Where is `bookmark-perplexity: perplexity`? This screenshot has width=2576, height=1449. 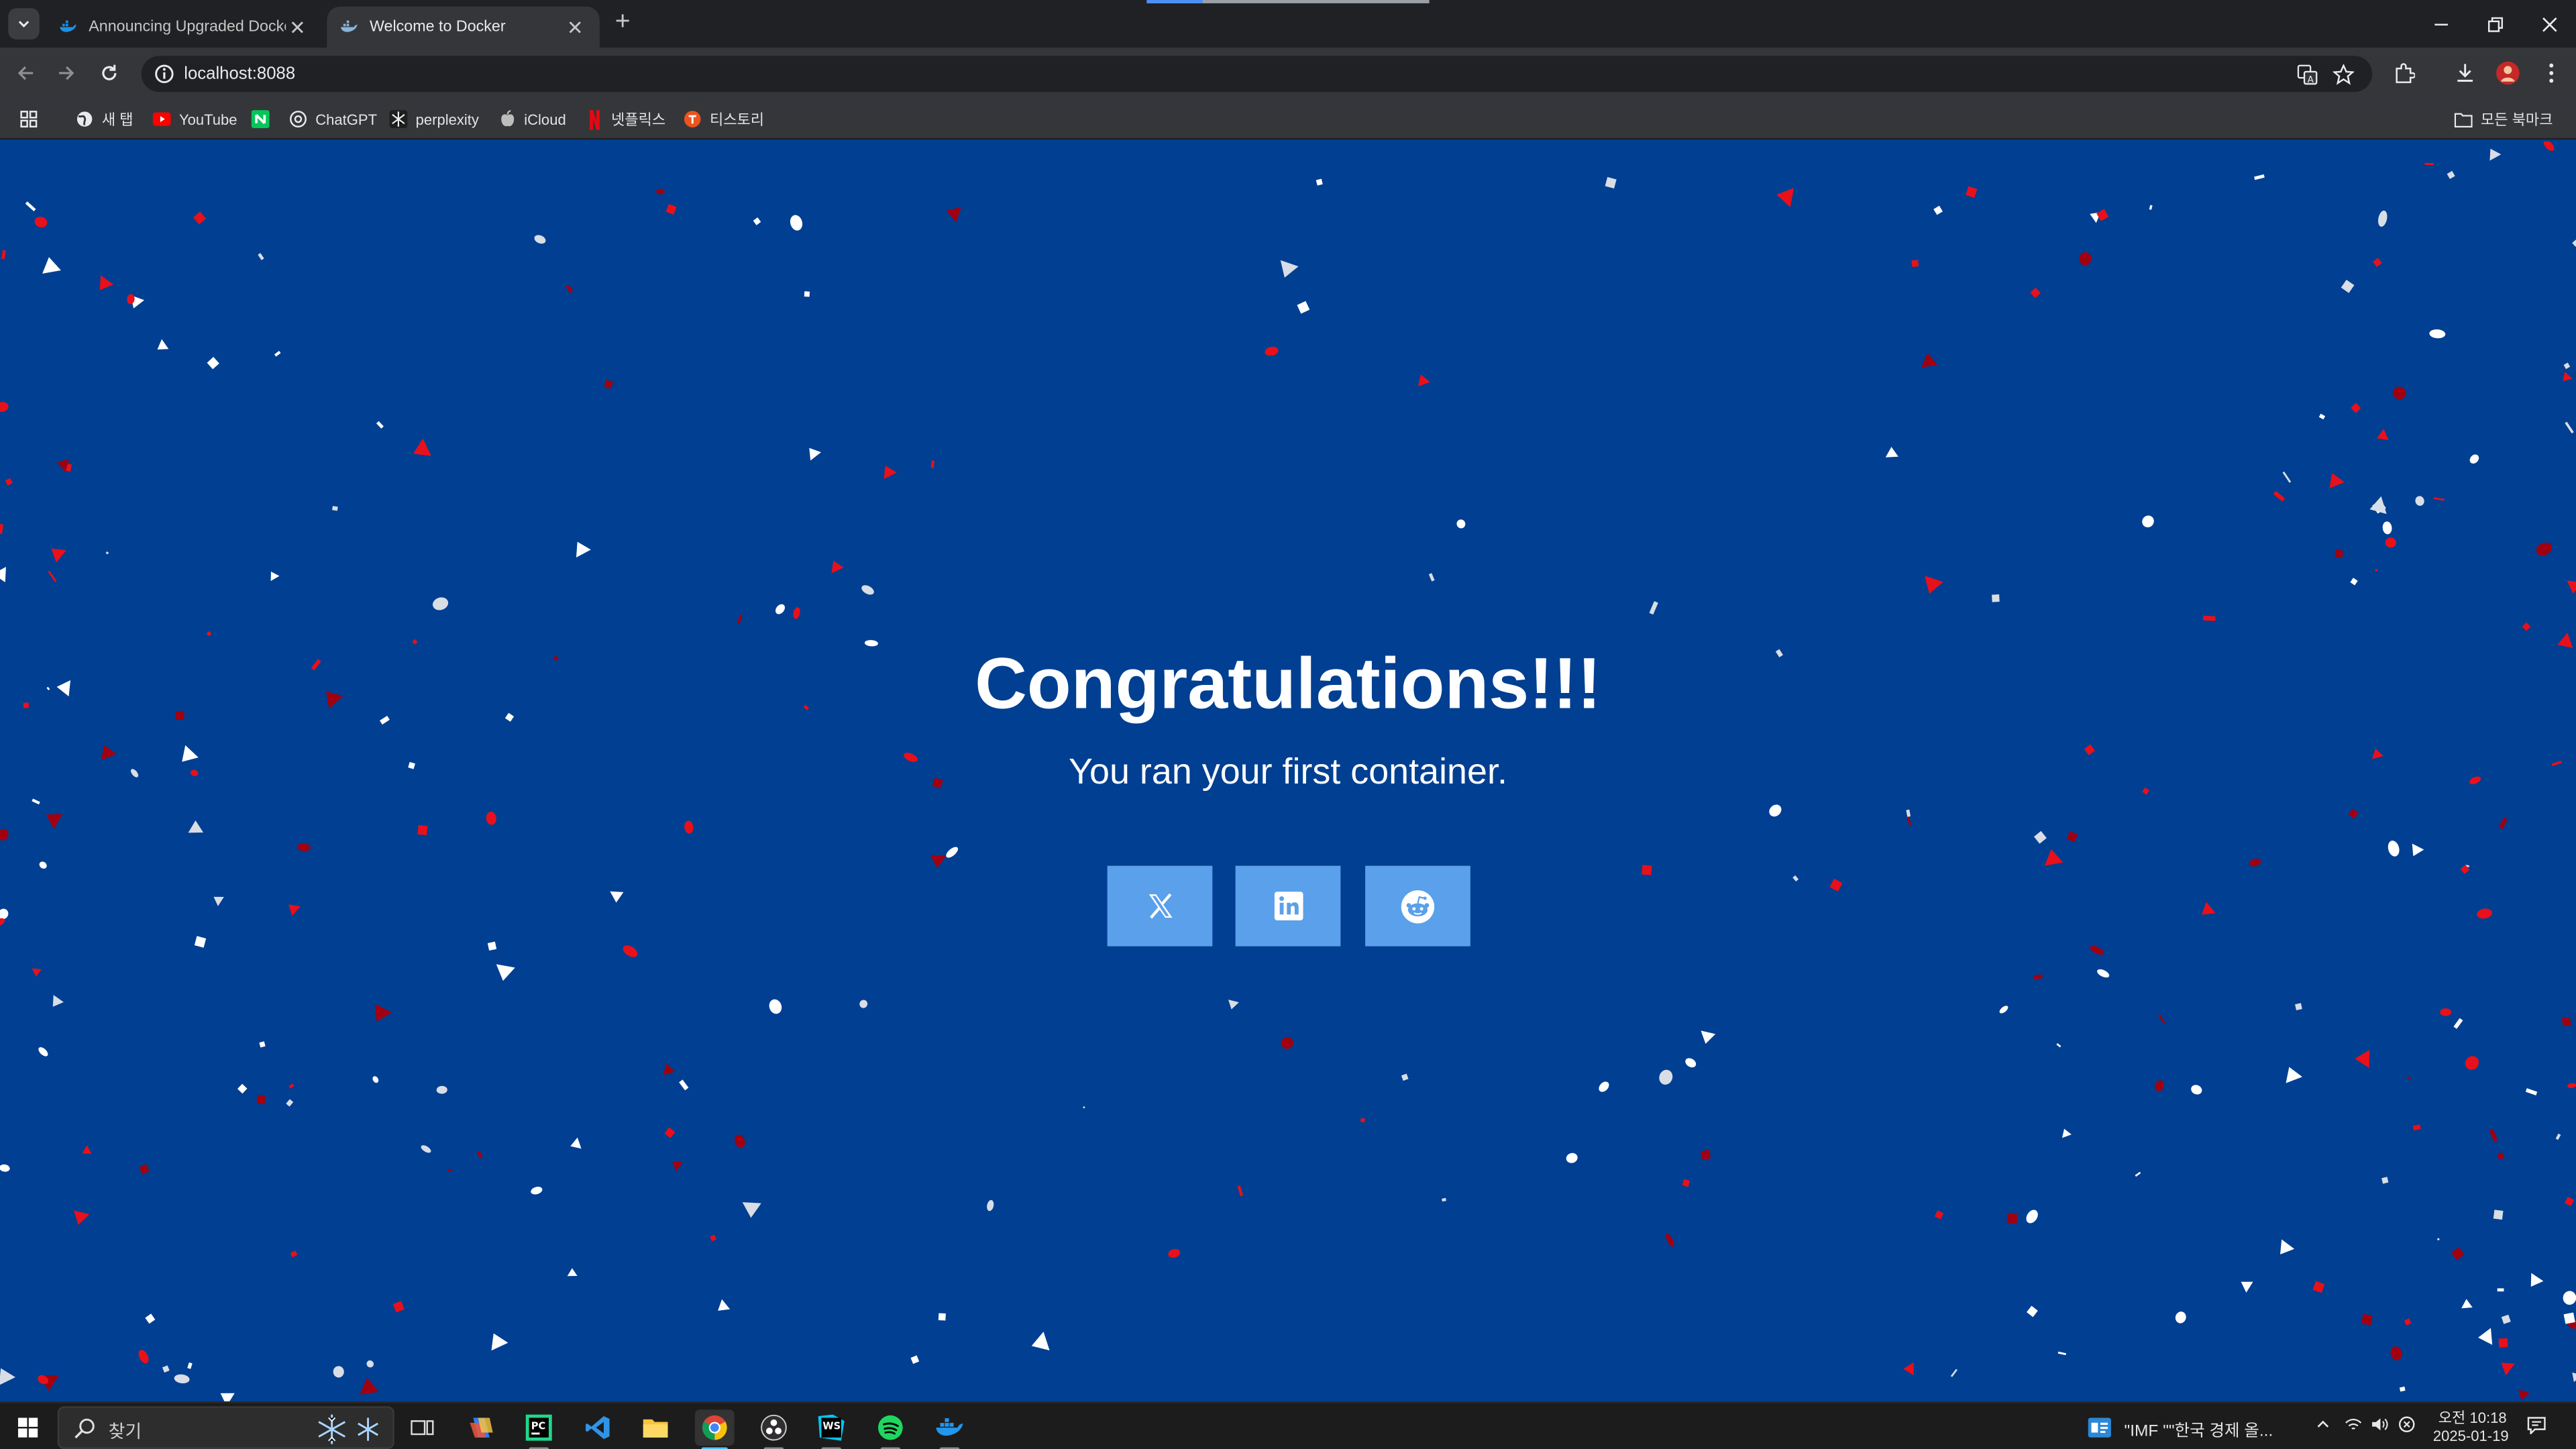
bookmark-perplexity: perplexity is located at coordinates (434, 119).